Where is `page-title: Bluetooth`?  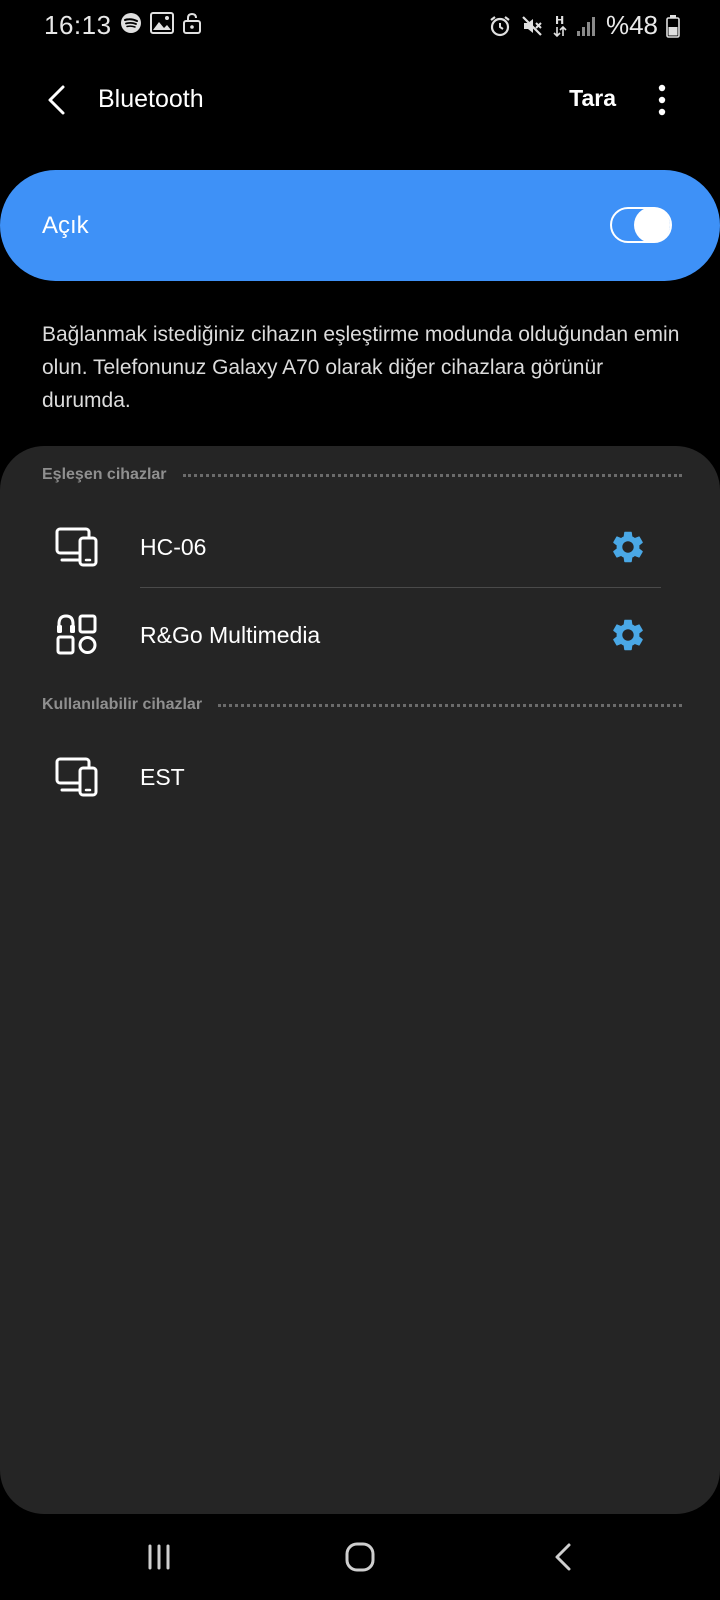
page-title: Bluetooth is located at coordinates (151, 99).